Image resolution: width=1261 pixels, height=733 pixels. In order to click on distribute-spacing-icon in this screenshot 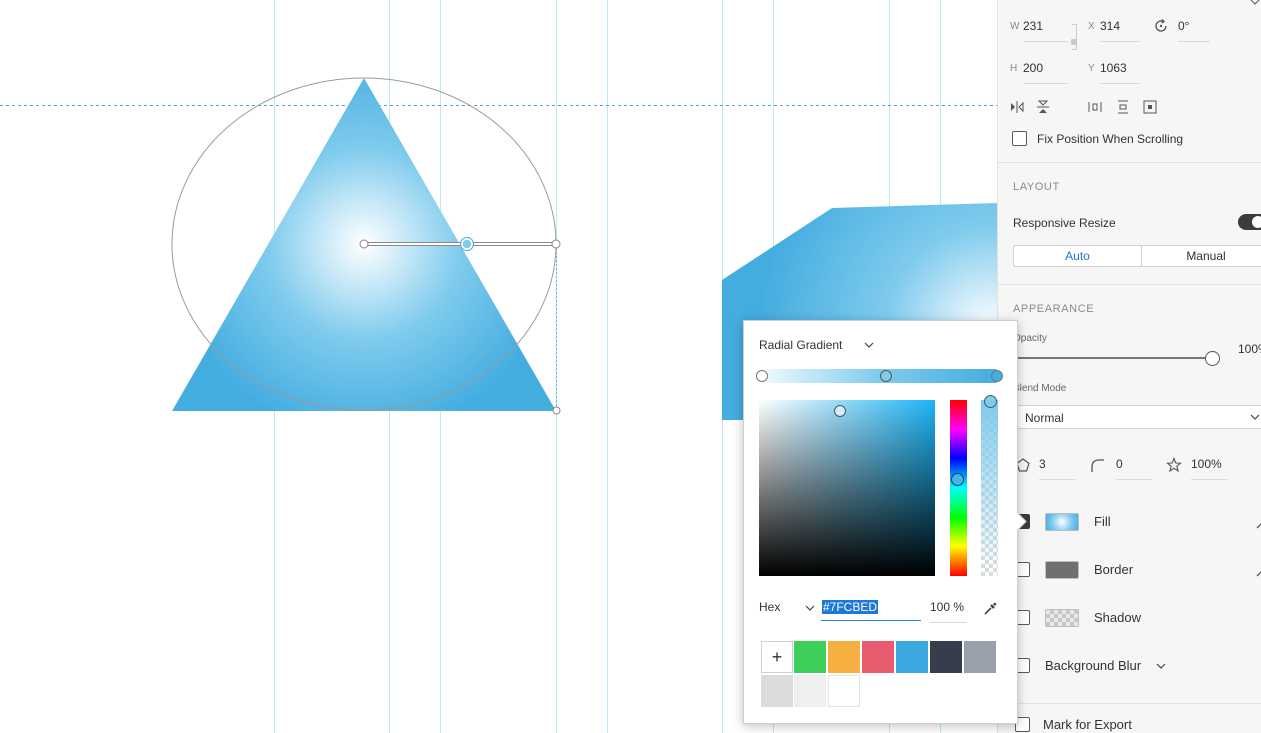, I will do `click(1150, 107)`.